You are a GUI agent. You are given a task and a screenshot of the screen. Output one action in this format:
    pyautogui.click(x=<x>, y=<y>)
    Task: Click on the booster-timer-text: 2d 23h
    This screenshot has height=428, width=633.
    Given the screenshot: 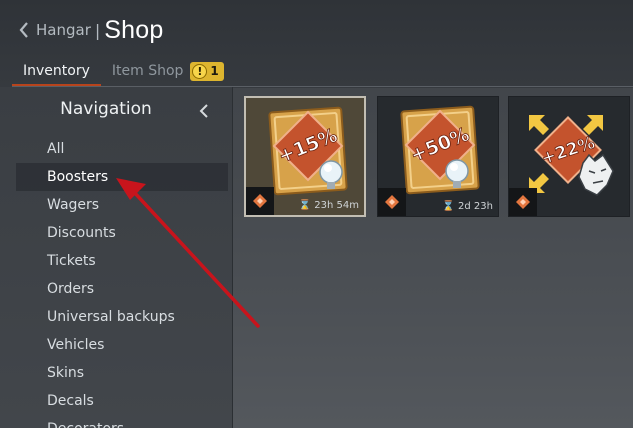 What is the action you would take?
    pyautogui.click(x=475, y=206)
    